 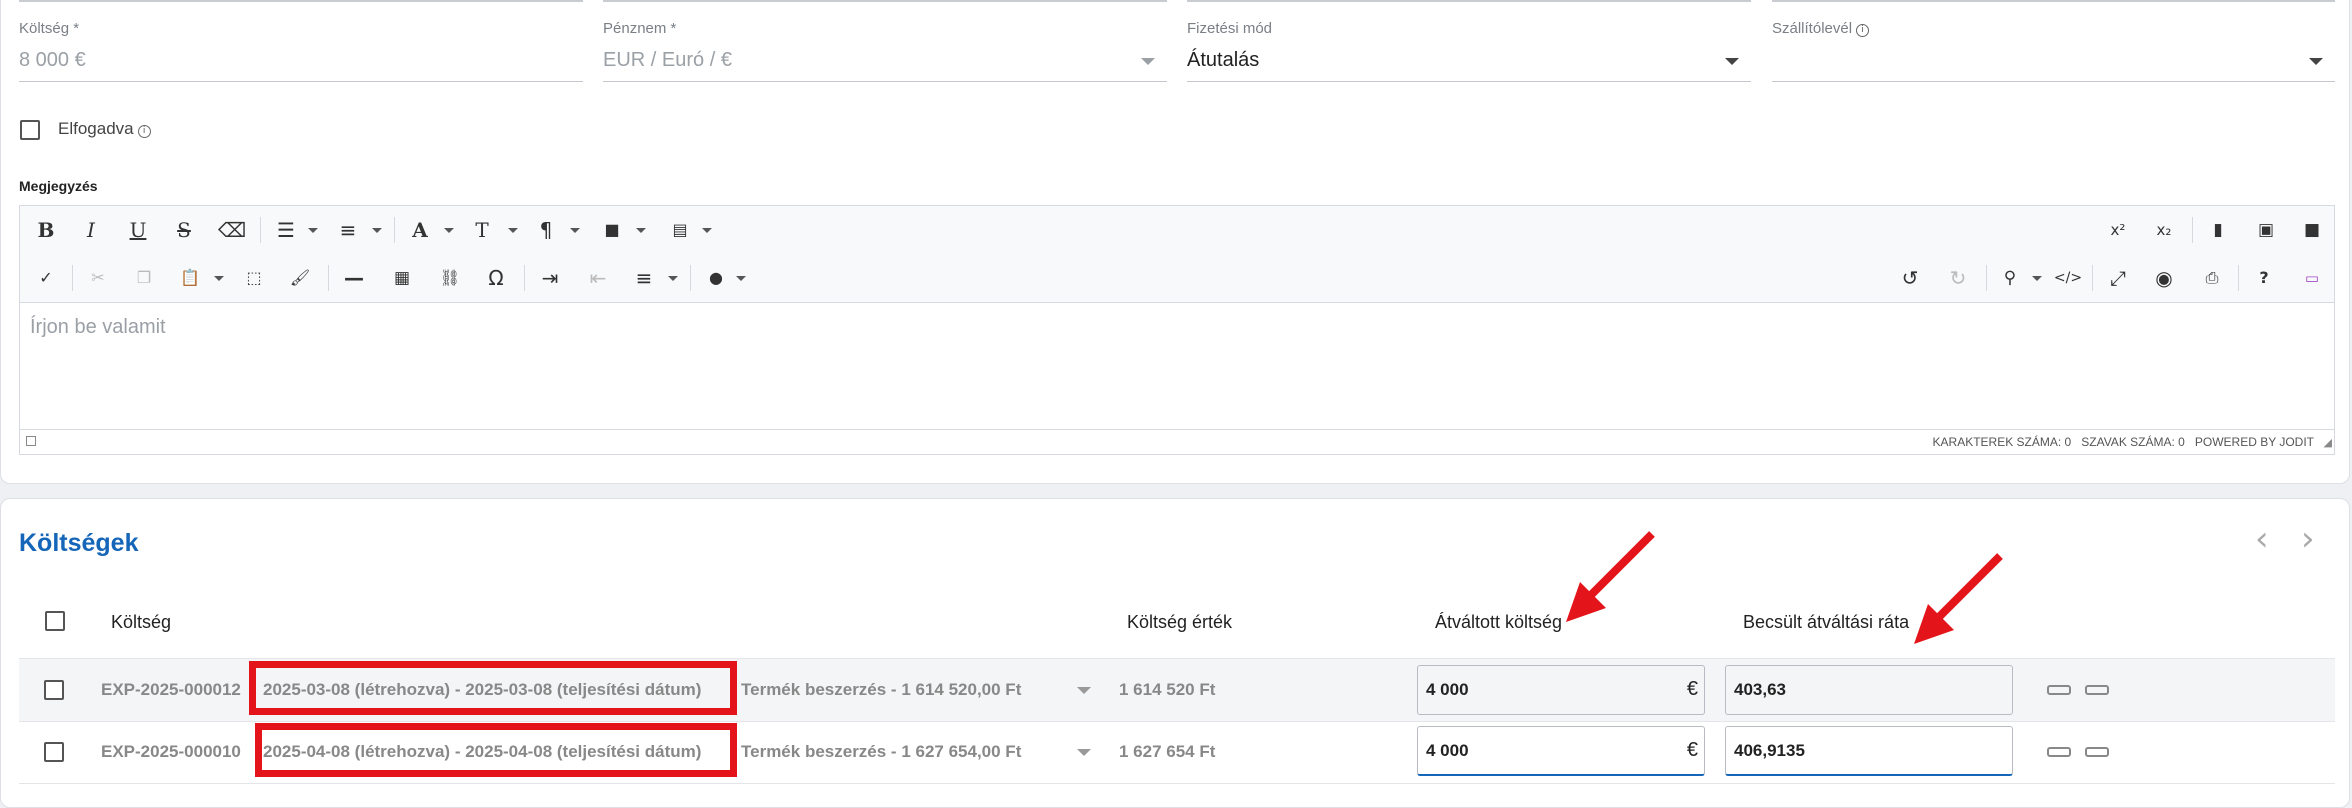 I want to click on color-icon: ●, so click(x=716, y=278).